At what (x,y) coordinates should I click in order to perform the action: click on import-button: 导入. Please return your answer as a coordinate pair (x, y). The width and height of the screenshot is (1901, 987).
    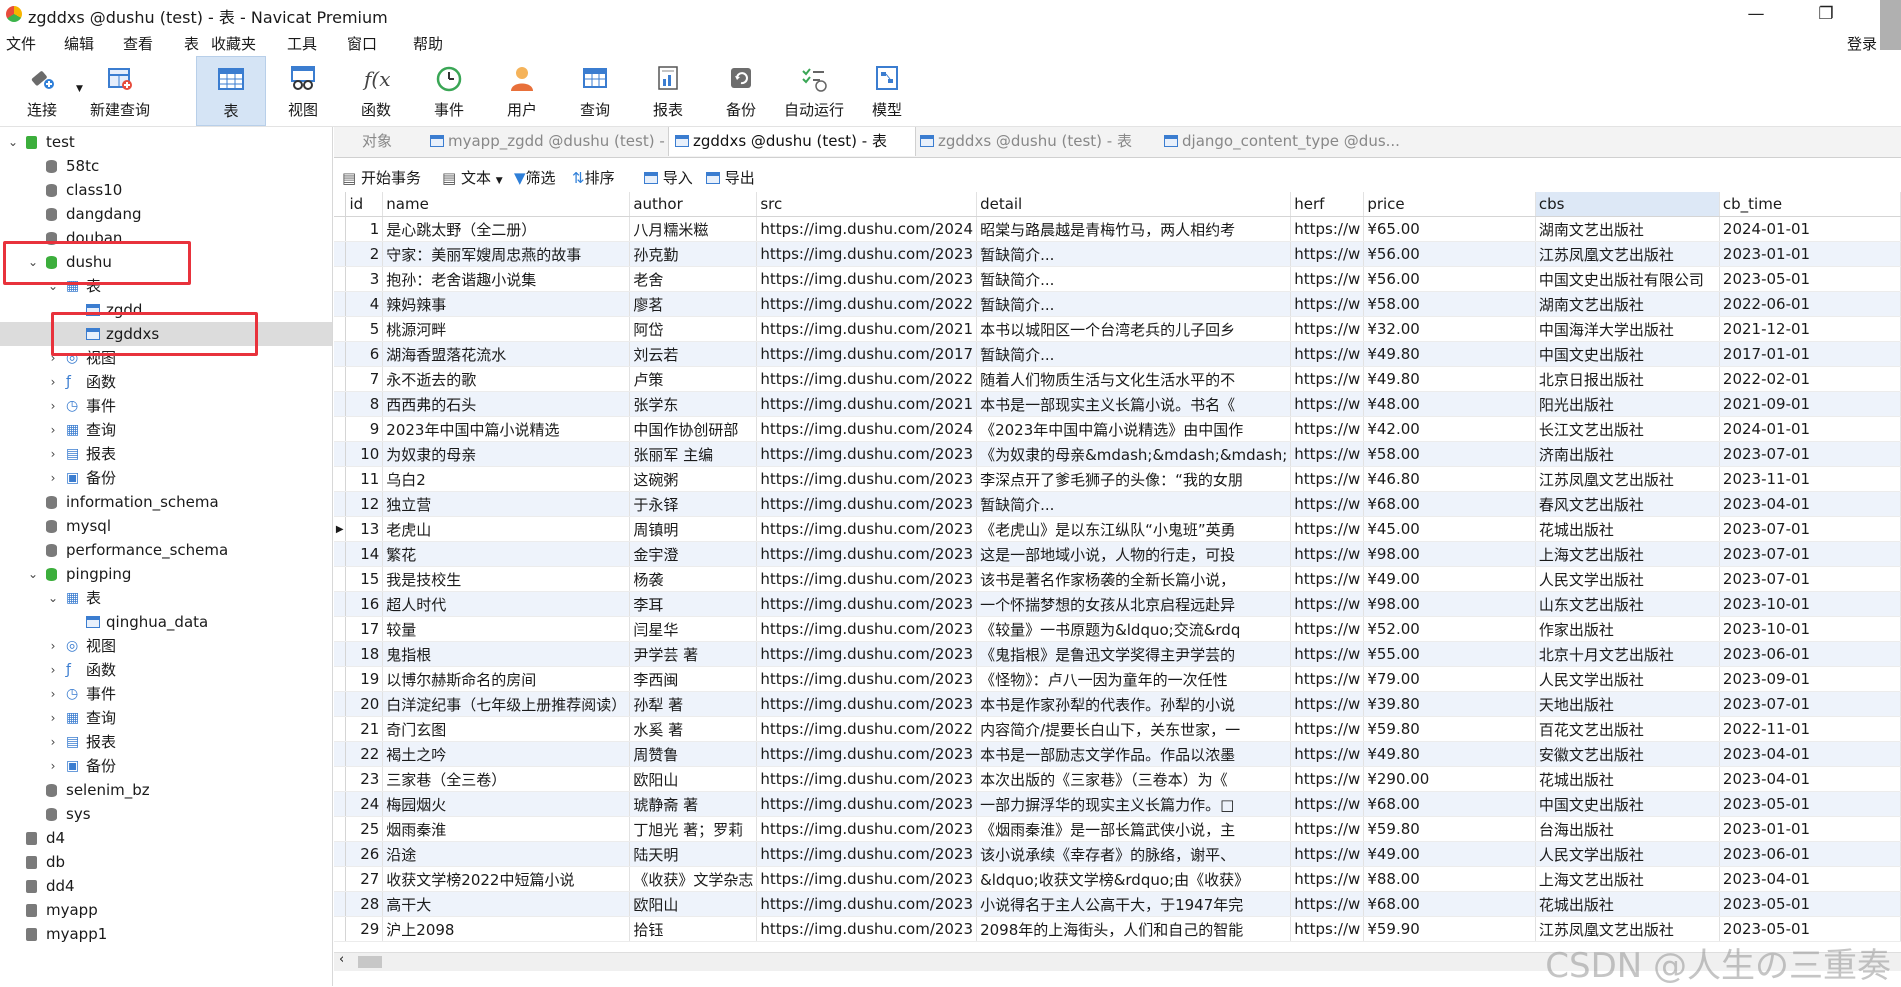
    Looking at the image, I should click on (668, 177).